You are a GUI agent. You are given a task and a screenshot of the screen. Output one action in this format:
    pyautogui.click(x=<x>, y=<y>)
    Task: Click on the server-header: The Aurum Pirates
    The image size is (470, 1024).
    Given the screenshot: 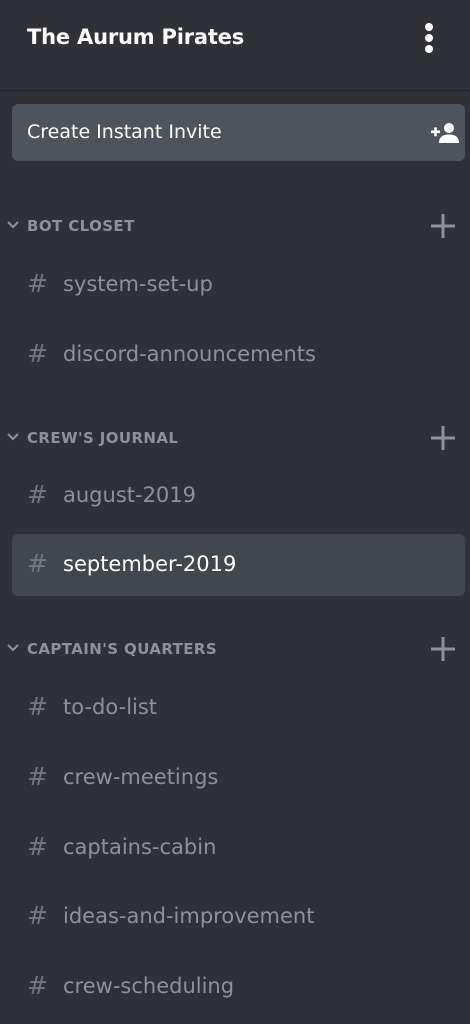 What is the action you would take?
    pyautogui.click(x=235, y=45)
    